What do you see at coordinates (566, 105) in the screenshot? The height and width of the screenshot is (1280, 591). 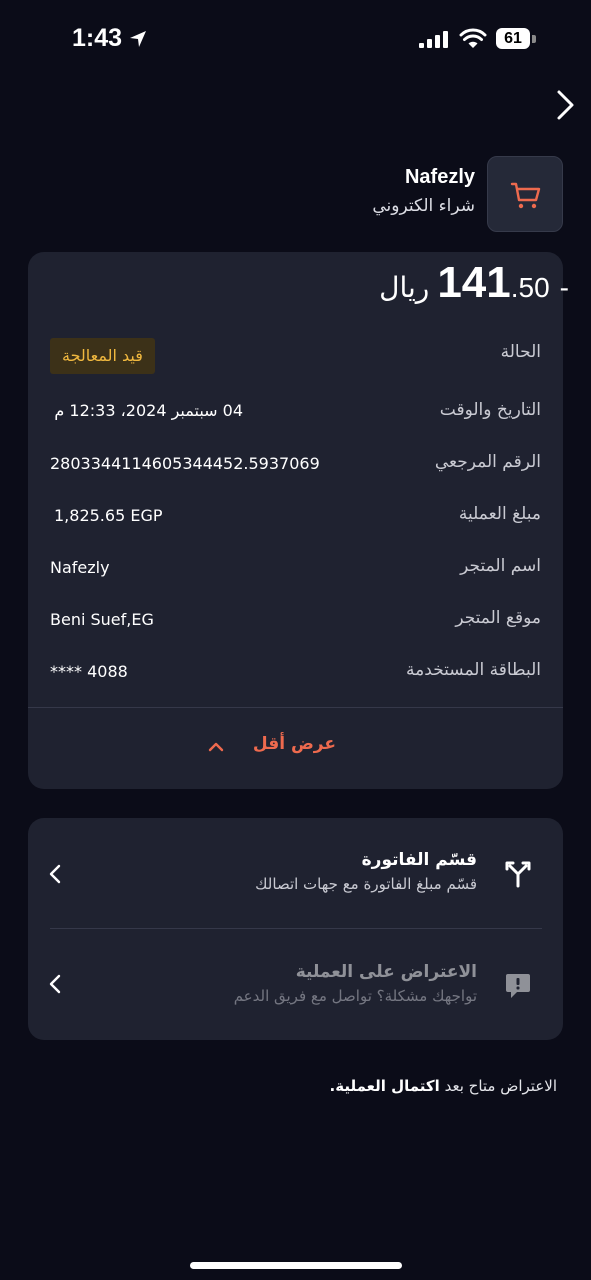 I see `chevron-right-icon` at bounding box center [566, 105].